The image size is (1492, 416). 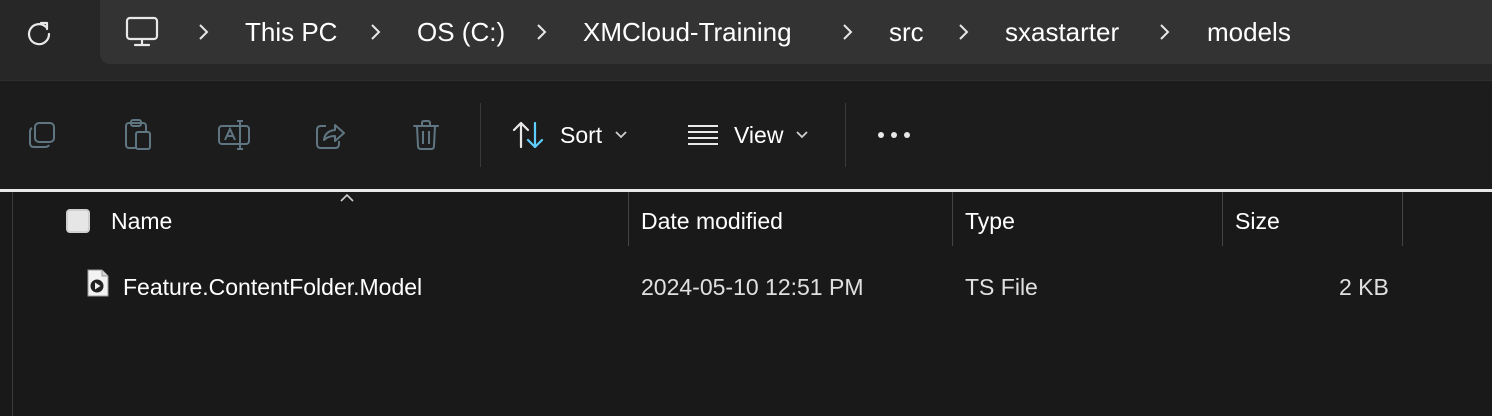 I want to click on column-header-type: Type, so click(x=990, y=221).